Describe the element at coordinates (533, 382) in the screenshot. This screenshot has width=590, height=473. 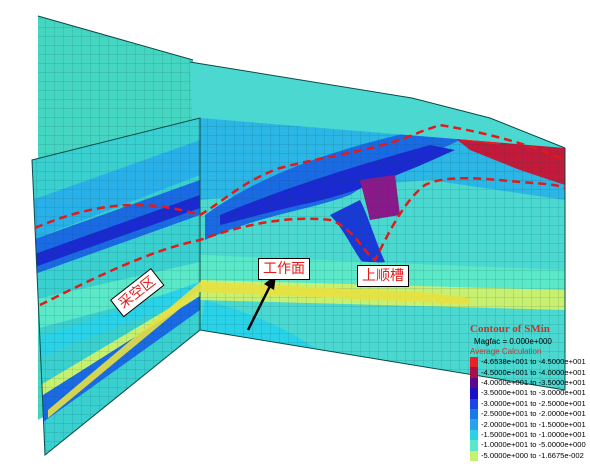
I see `legend-entry-label: -4.0000e+001 to -3.5000e+001` at that location.